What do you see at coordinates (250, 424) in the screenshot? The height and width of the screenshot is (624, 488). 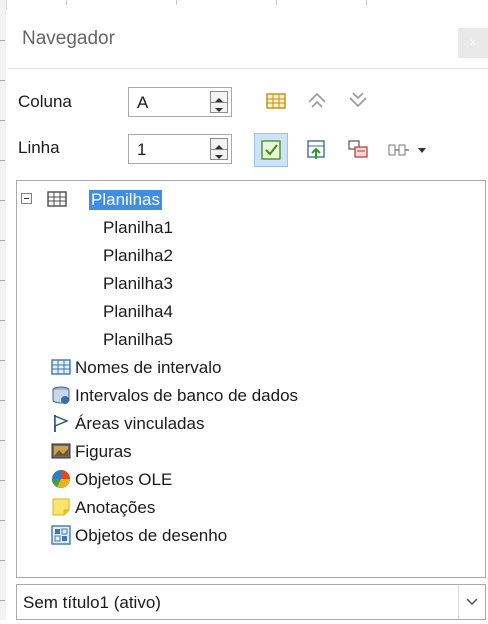 I see `tree-node-linked-areas: Áreas vinculadas` at bounding box center [250, 424].